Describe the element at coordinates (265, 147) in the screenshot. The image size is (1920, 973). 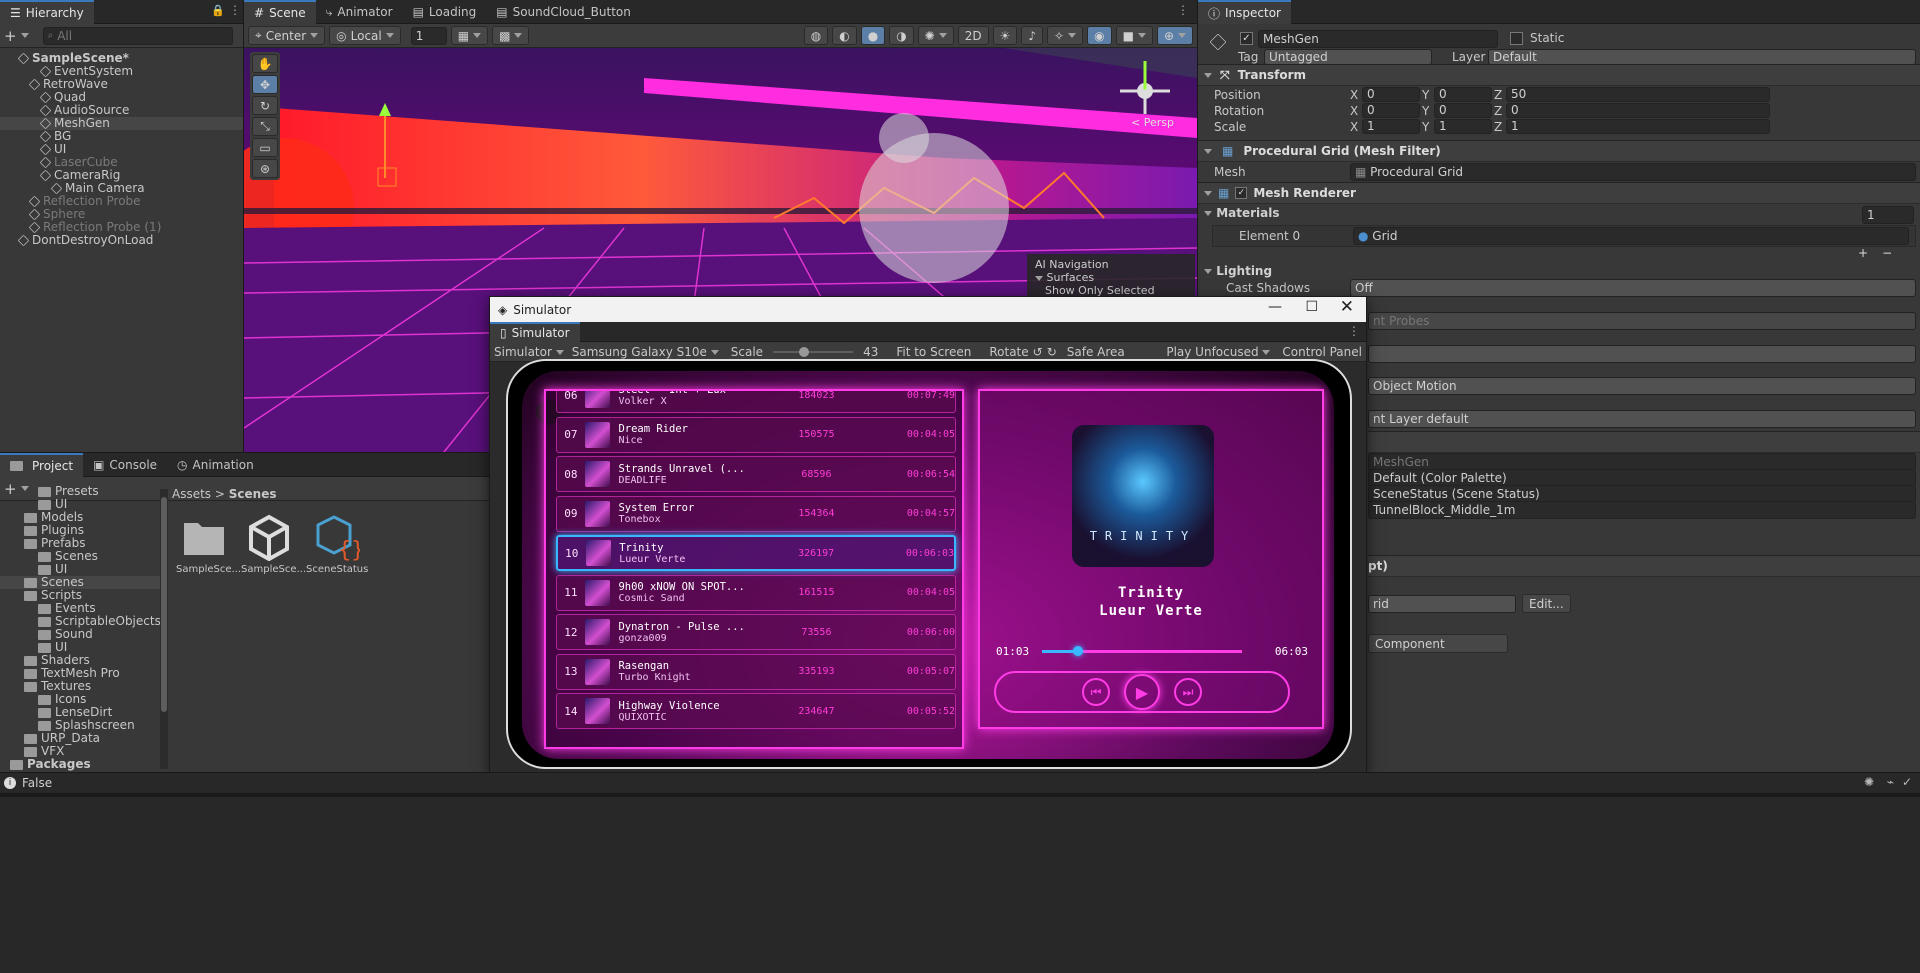
I see `rect-tool-button: ▭` at that location.